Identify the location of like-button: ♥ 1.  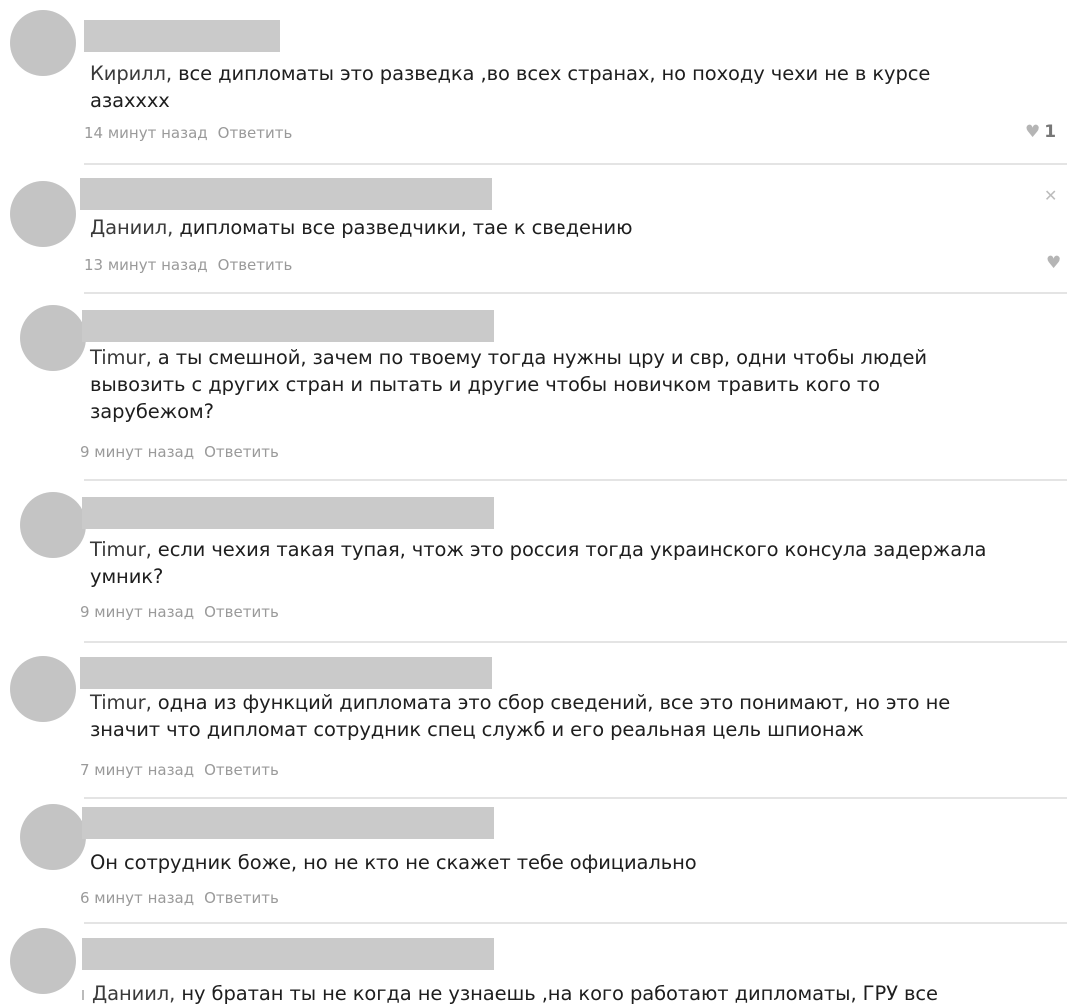
(1040, 132).